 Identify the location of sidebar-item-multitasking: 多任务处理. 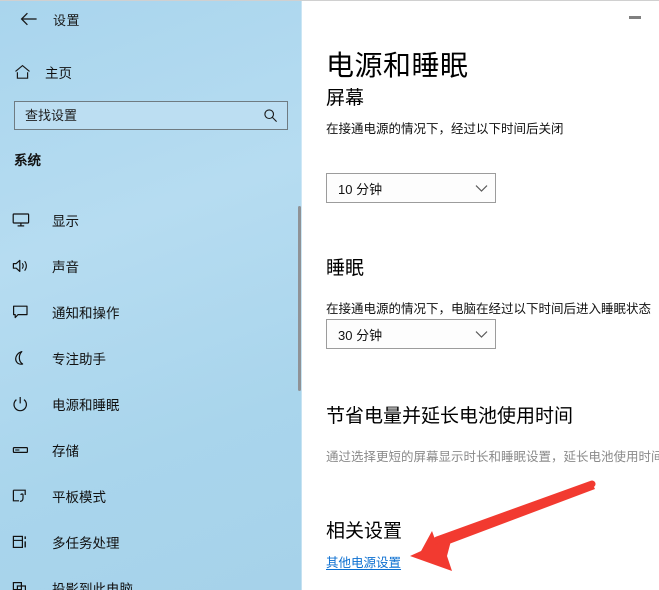
(151, 542).